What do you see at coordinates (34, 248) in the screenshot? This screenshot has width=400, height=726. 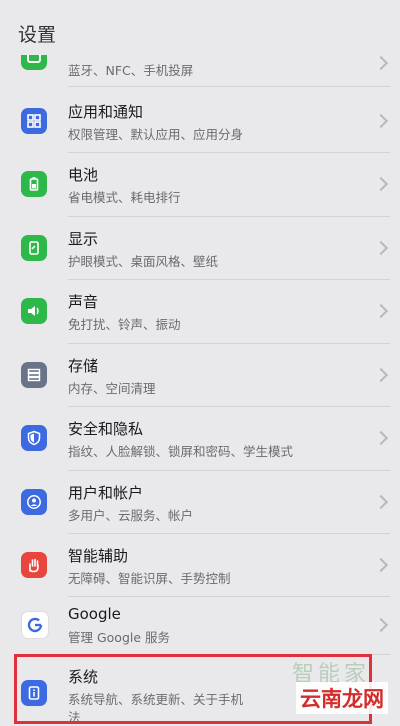 I see `display-icon` at bounding box center [34, 248].